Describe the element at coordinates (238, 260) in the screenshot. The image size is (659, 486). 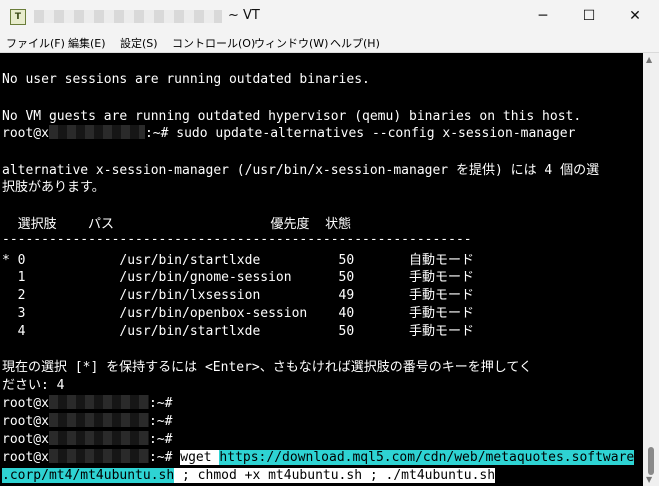
I see `table-row: * 0 /usr/bin/startlxde 50 自動モード` at that location.